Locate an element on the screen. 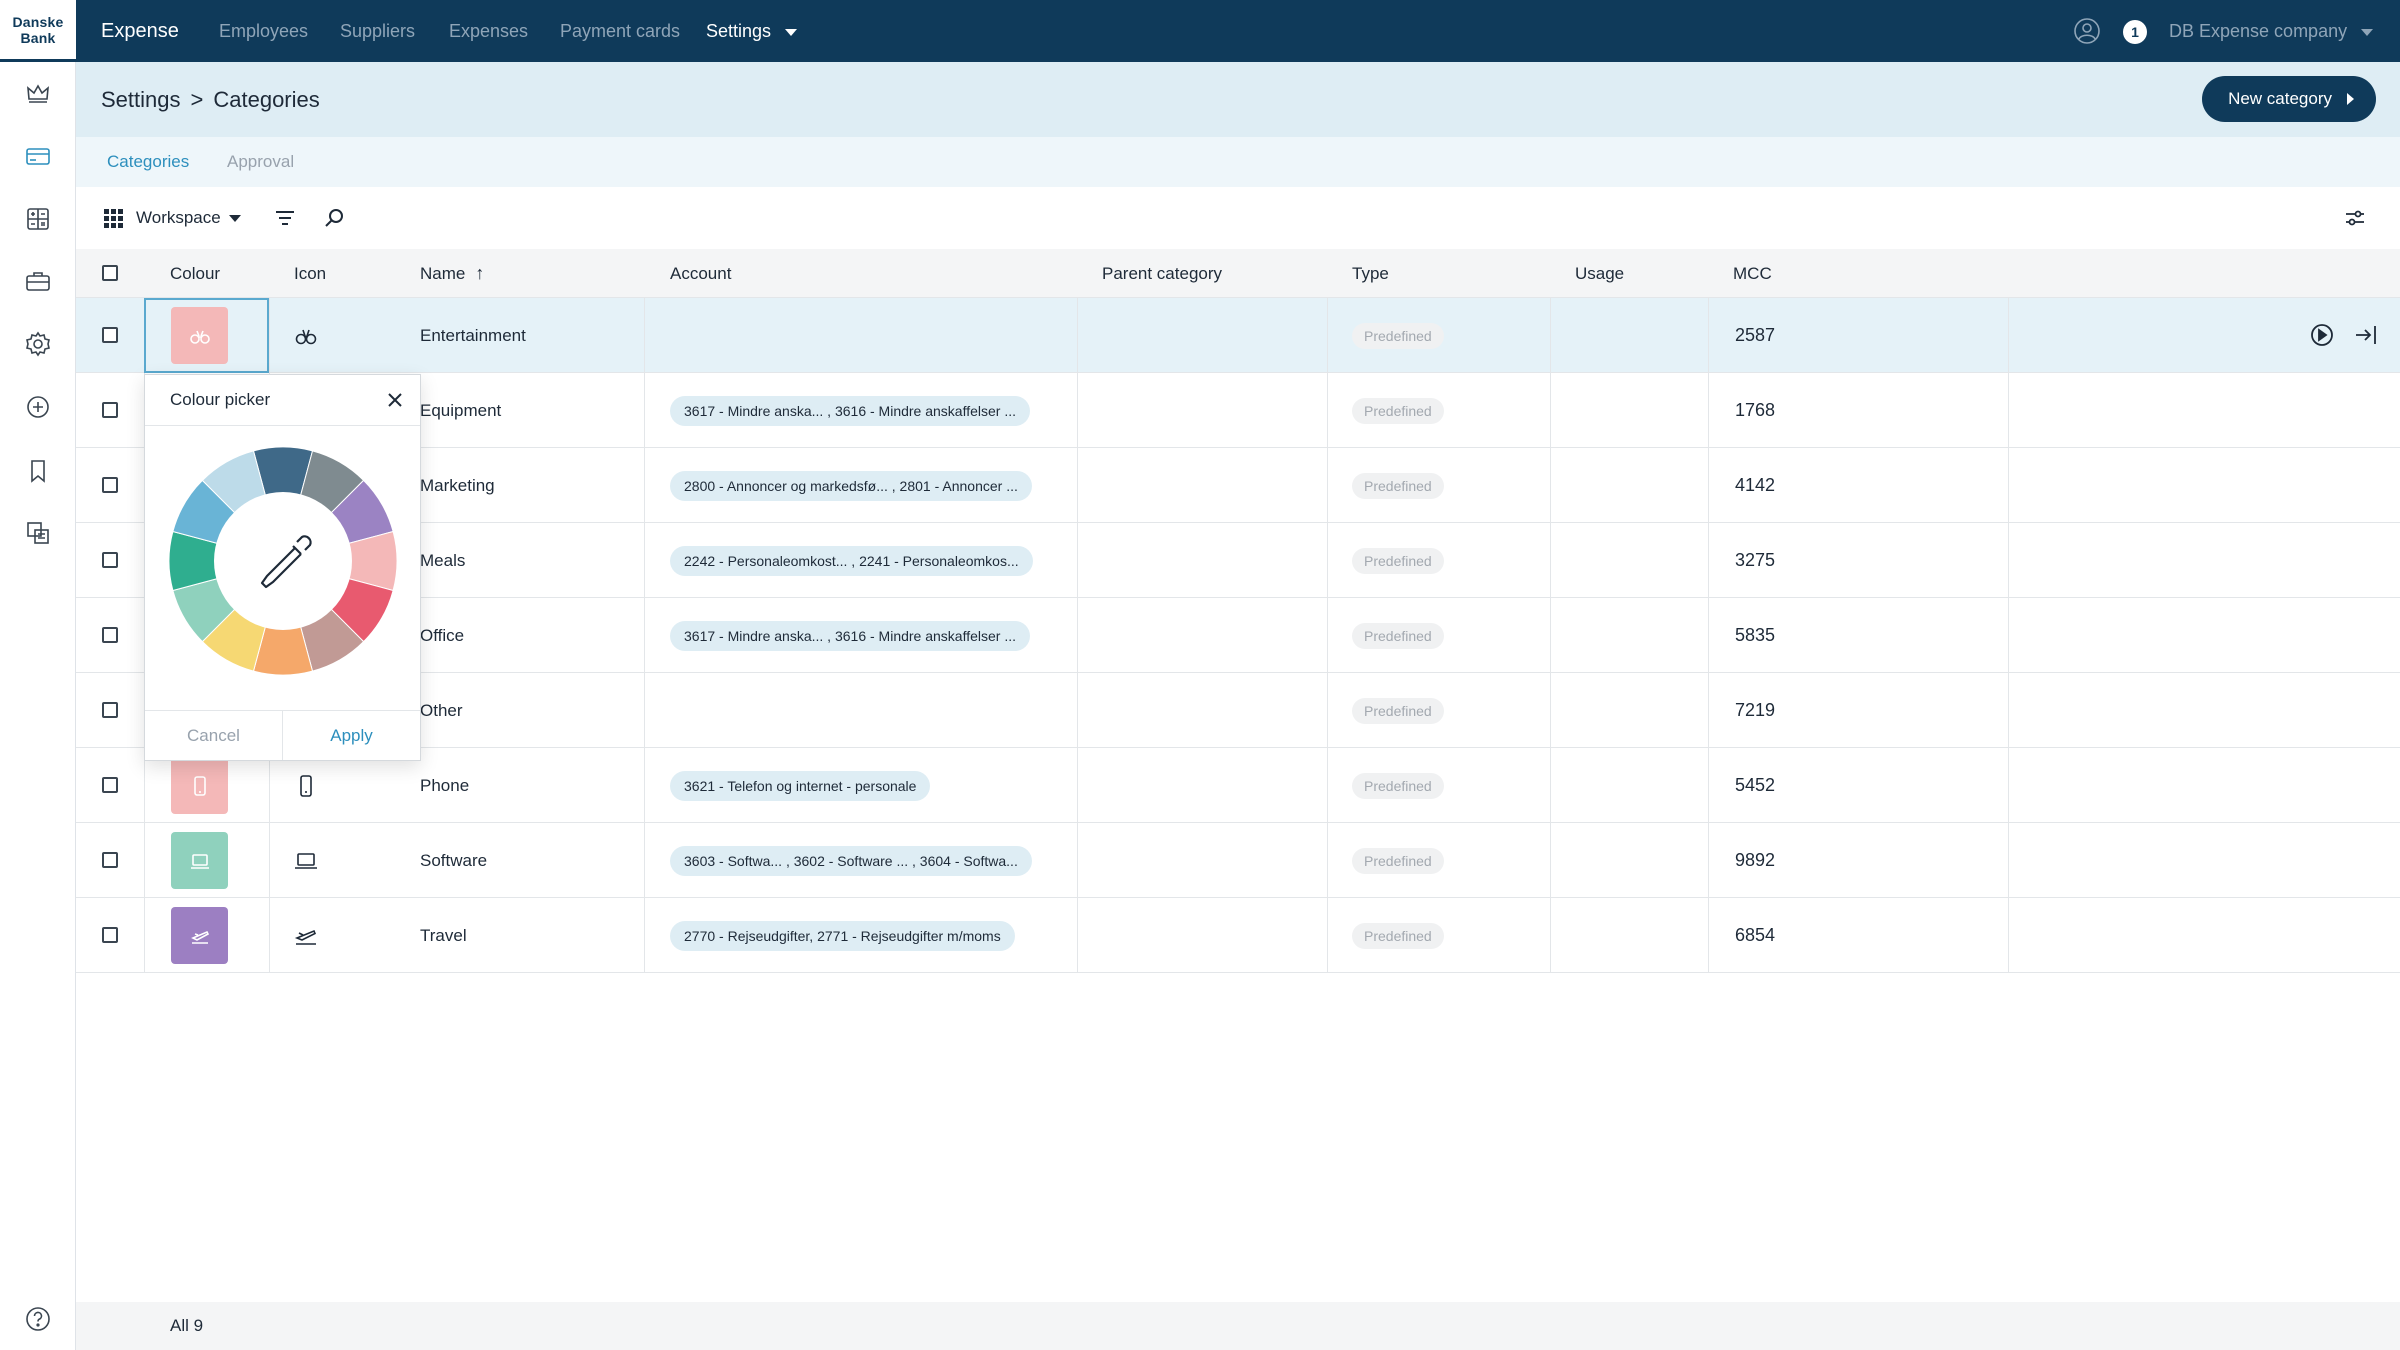 The image size is (2400, 1350). mcc-value: 5452 is located at coordinates (1755, 785).